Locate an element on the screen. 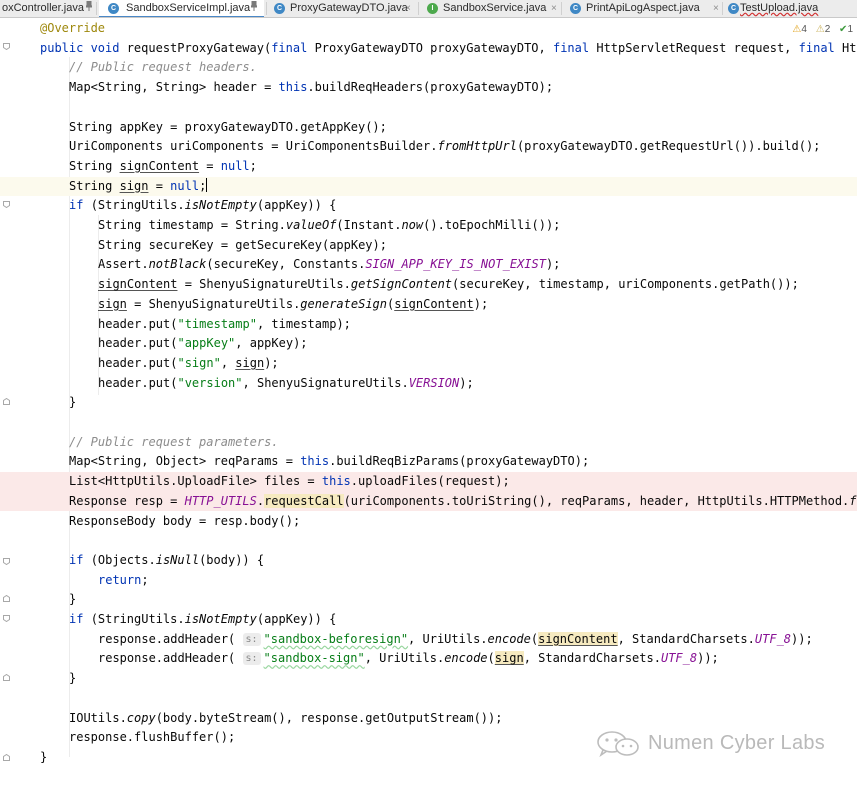  tab-sandbox-service-impl: C SandboxServiceImpl.java is located at coordinates (181, 8).